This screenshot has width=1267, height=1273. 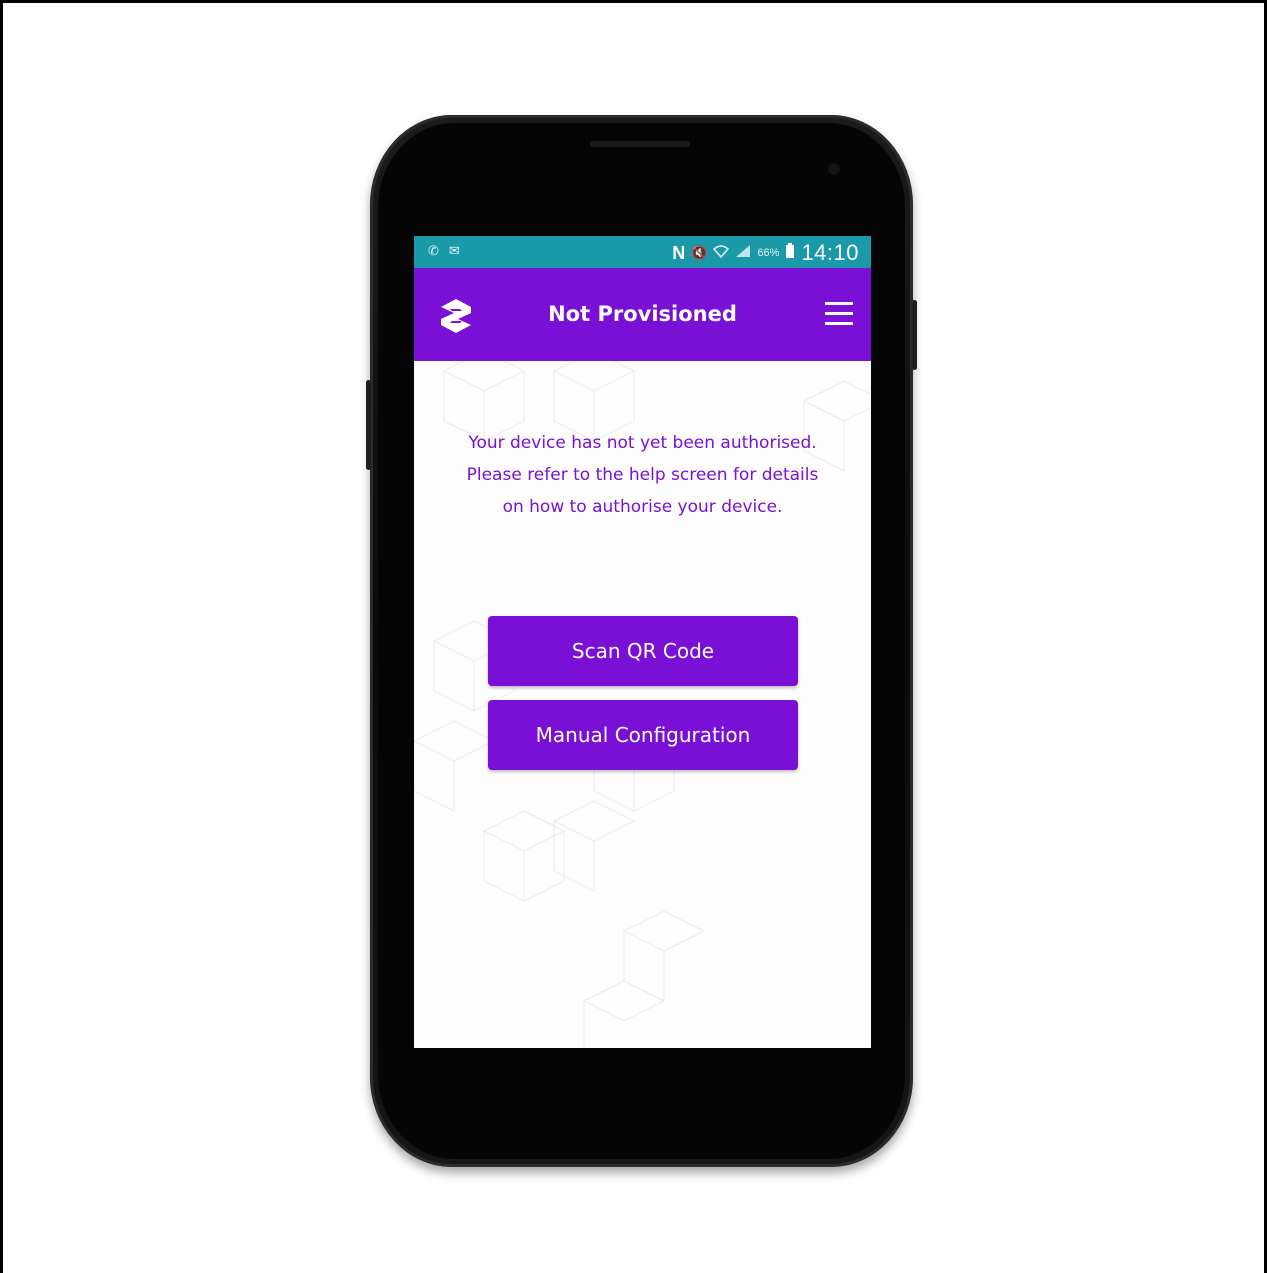 What do you see at coordinates (721, 253) in the screenshot?
I see `wifi-icon` at bounding box center [721, 253].